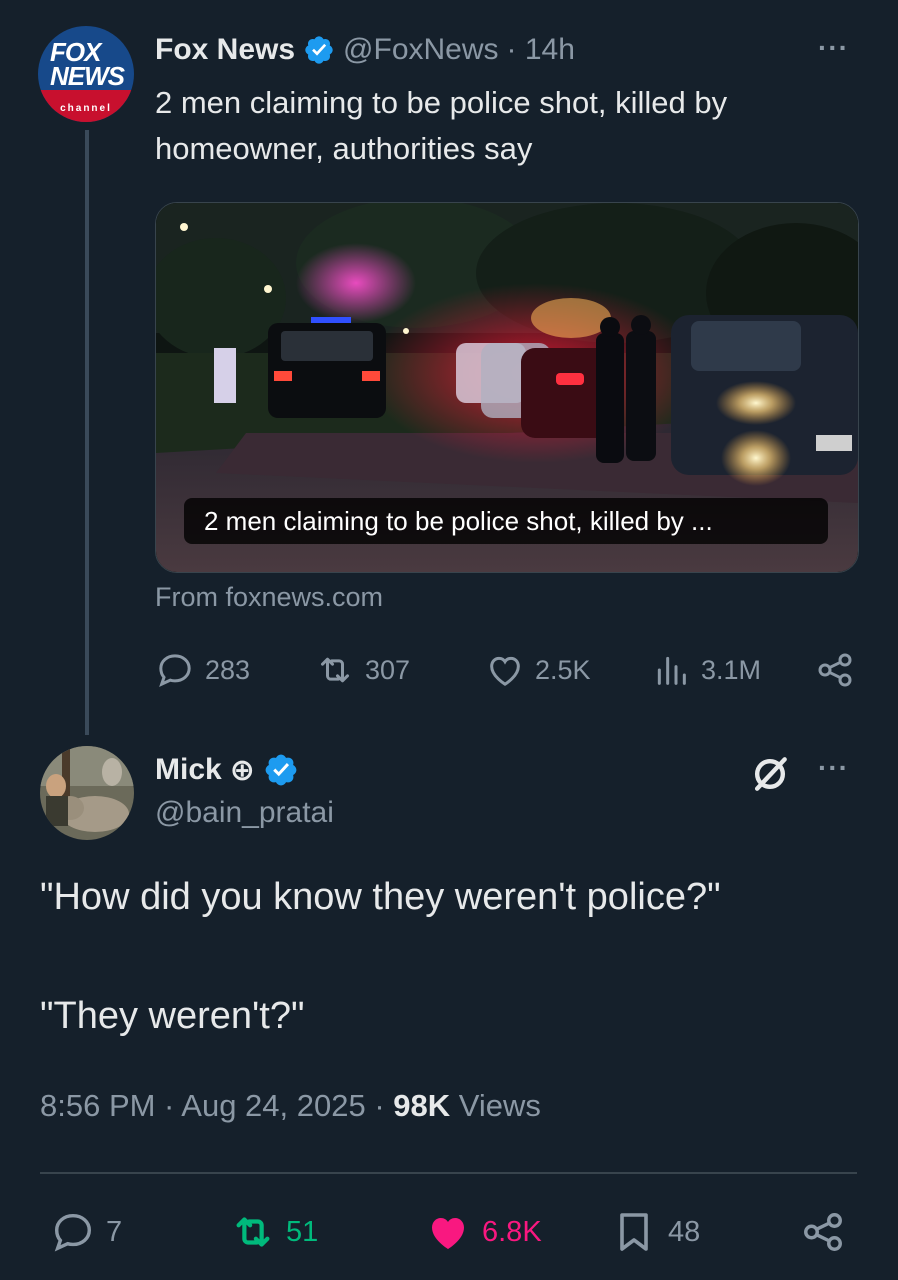 The height and width of the screenshot is (1280, 898). What do you see at coordinates (114, 1231) in the screenshot?
I see `reply-count: 7` at bounding box center [114, 1231].